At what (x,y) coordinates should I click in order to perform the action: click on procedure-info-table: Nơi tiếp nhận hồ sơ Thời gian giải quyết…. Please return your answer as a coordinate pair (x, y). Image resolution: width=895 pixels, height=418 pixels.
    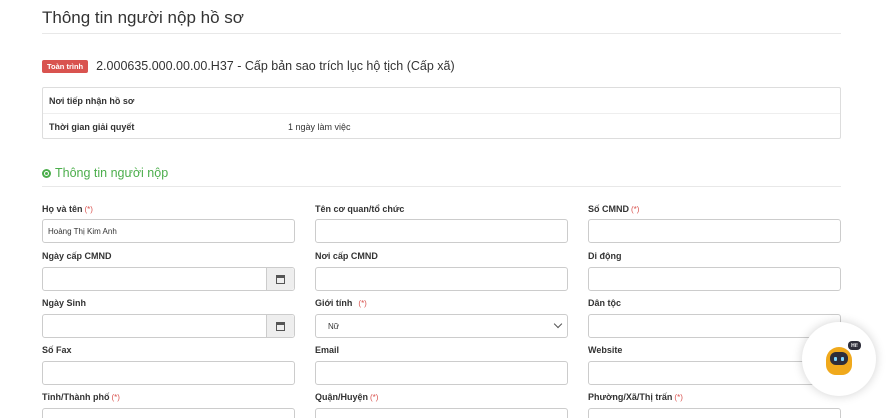
    Looking at the image, I should click on (441, 113).